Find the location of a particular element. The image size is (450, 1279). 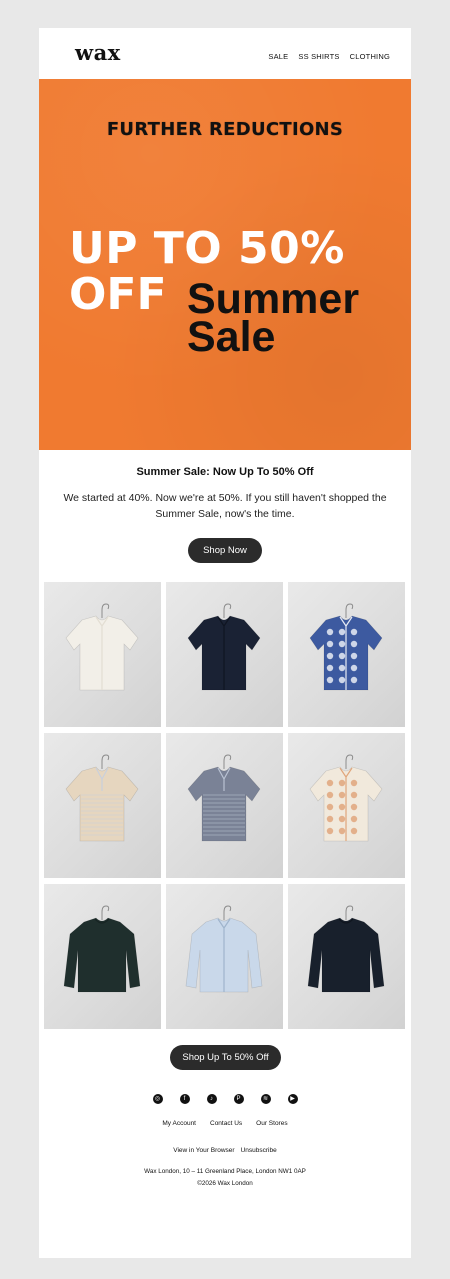

headline: Summer Sale: Now Up To 50% Off is located at coordinates (225, 472).